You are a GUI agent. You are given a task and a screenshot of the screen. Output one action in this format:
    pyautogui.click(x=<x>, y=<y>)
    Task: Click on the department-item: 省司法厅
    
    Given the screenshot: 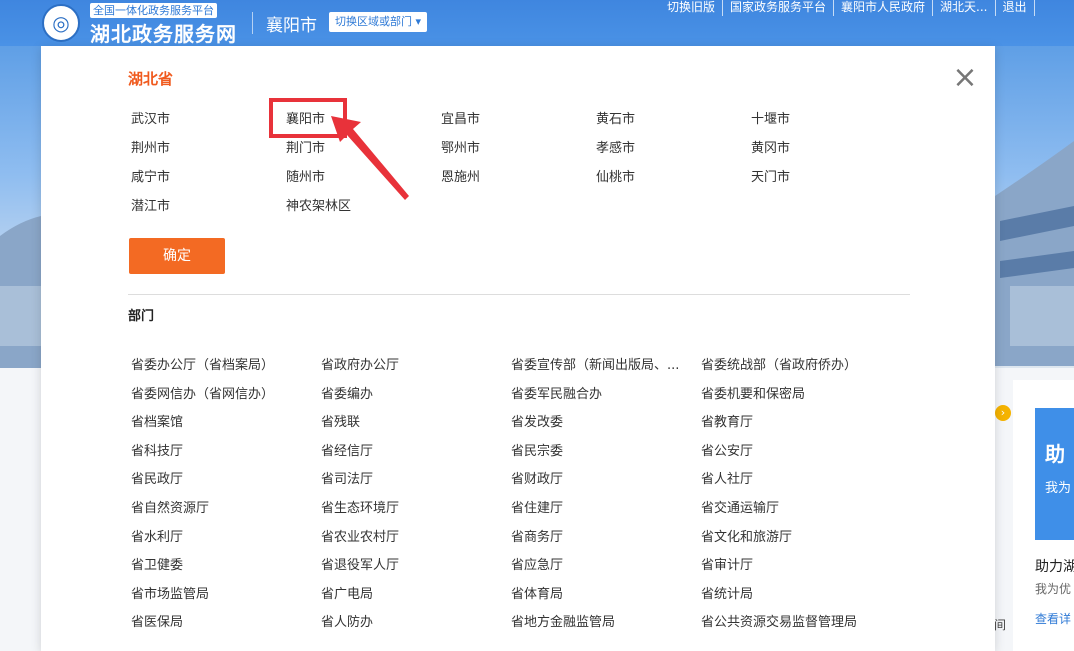 What is the action you would take?
    pyautogui.click(x=416, y=482)
    